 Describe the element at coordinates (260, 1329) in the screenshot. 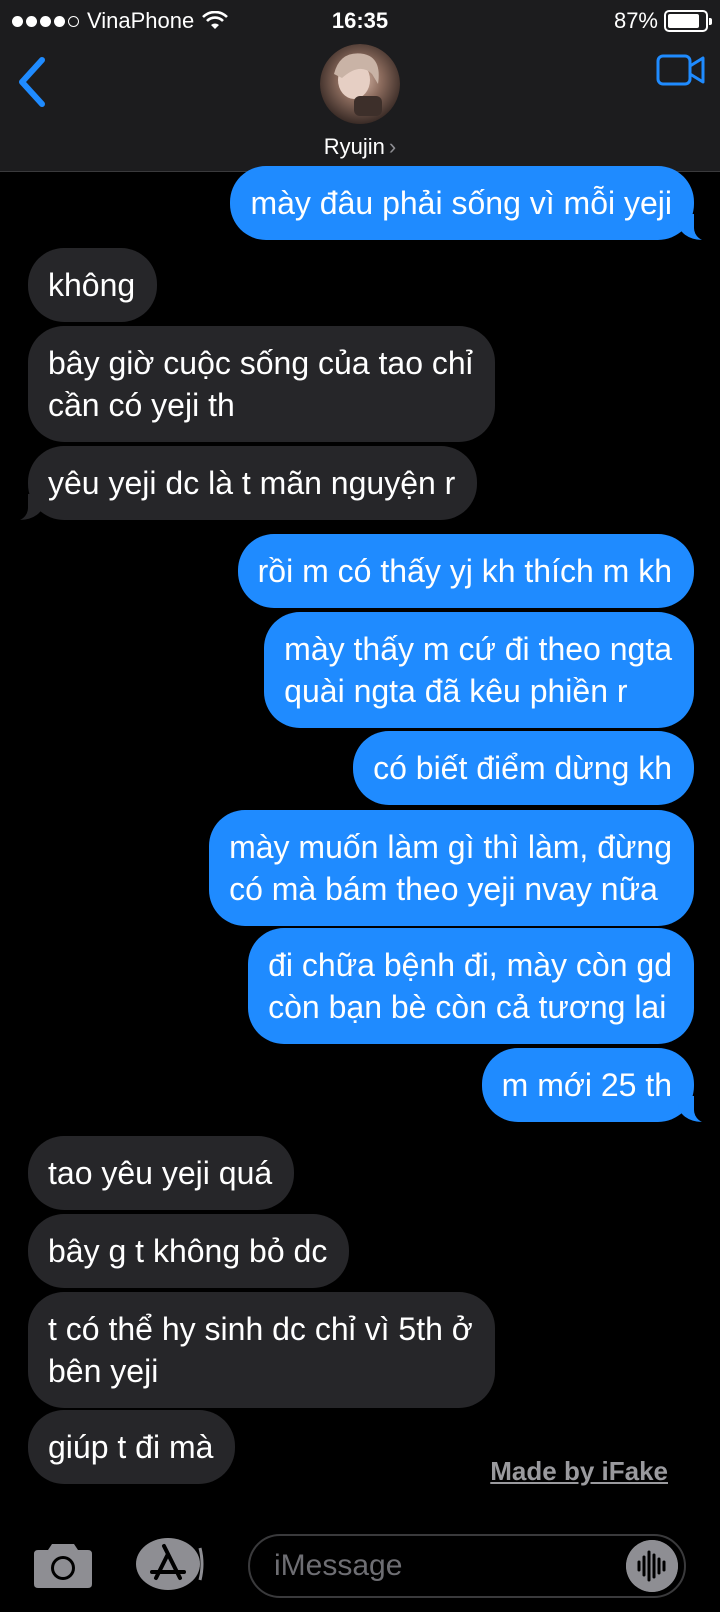

I see `message-text-line: t có thể hy sinh dc chỉ vì 5th ở` at that location.